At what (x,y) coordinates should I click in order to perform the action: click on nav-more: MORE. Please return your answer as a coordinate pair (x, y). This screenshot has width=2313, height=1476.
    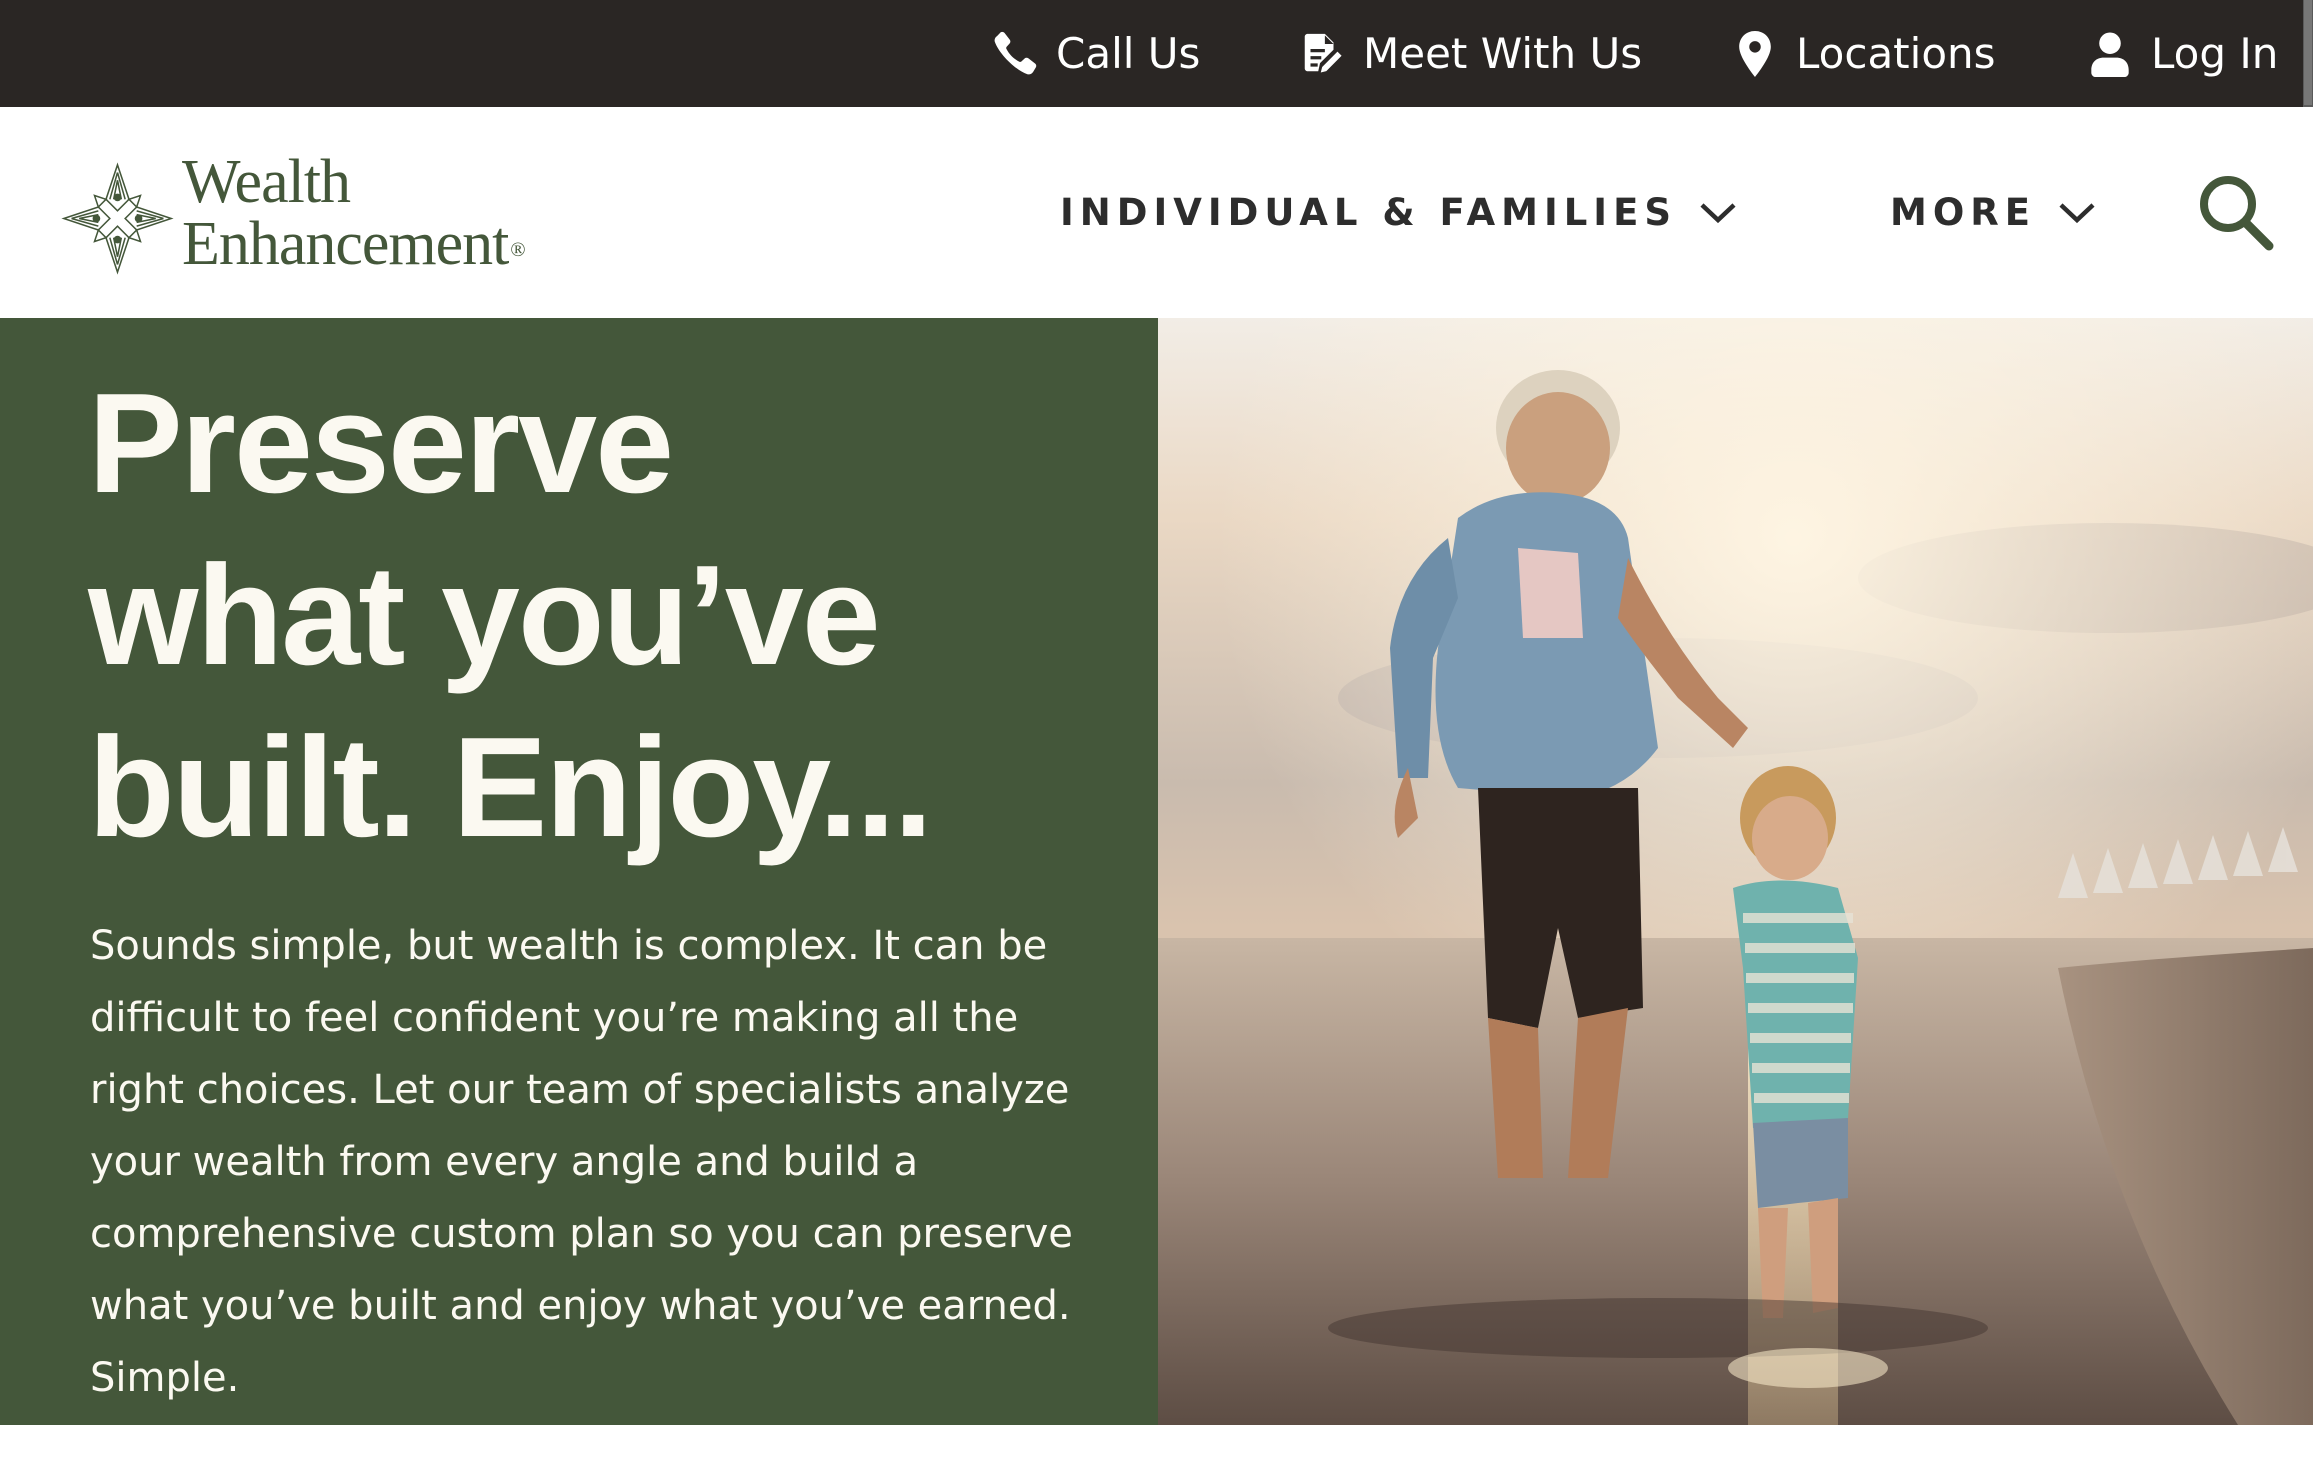
    Looking at the image, I should click on (1994, 212).